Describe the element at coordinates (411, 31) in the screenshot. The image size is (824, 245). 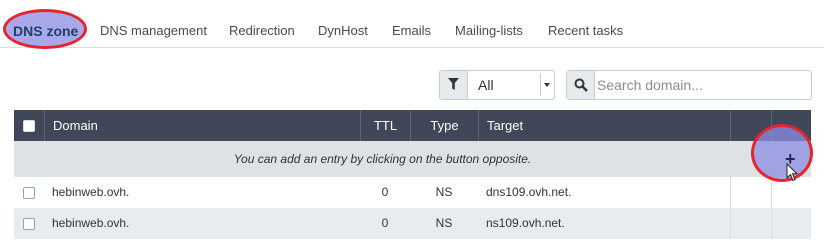
I see `tab-emails: Emails` at that location.